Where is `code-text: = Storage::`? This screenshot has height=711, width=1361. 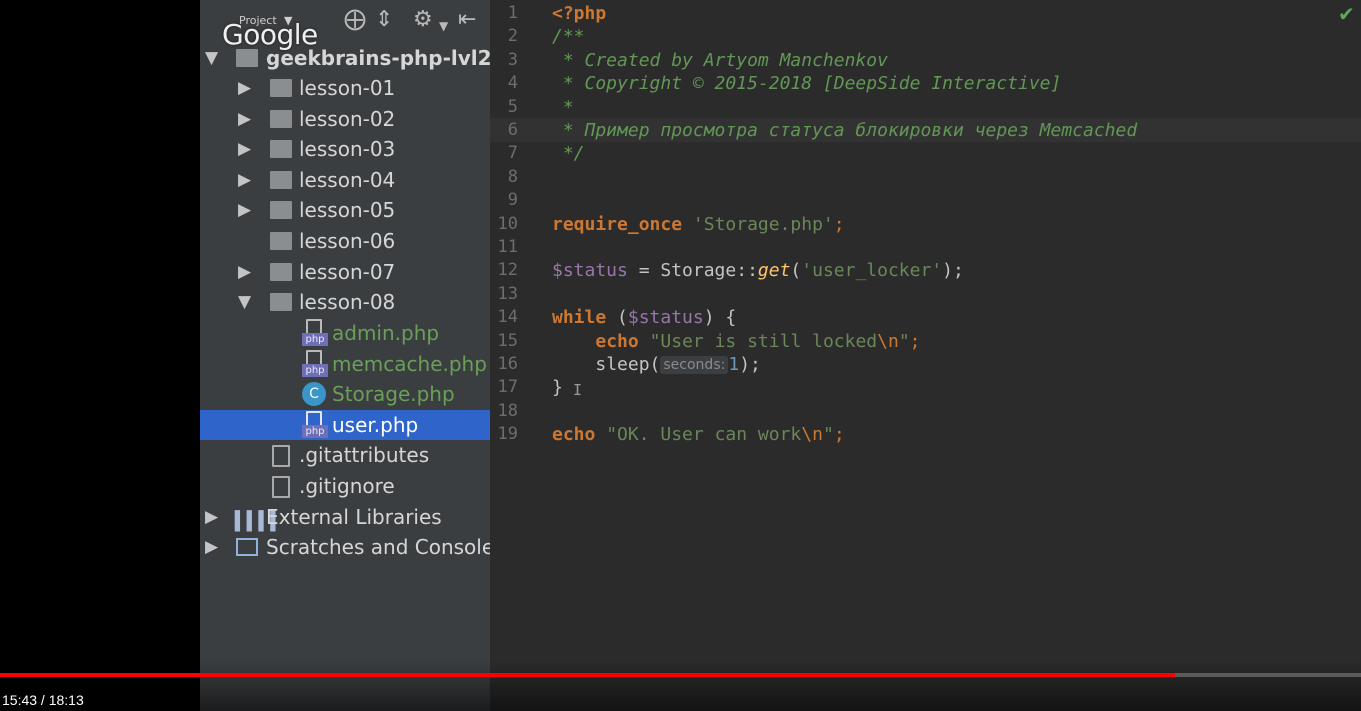
code-text: = Storage:: is located at coordinates (692, 271).